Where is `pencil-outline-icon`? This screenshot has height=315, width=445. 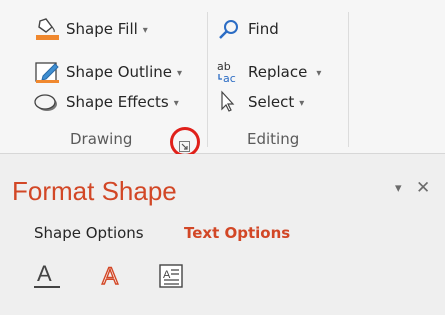
pencil-outline-icon is located at coordinates (47, 72).